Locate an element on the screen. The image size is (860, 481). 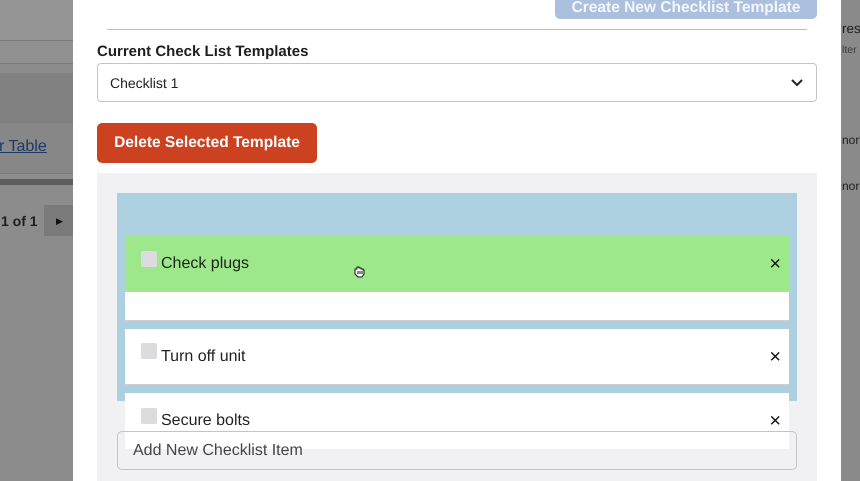
checklist-item: Turn off unit × is located at coordinates (457, 357).